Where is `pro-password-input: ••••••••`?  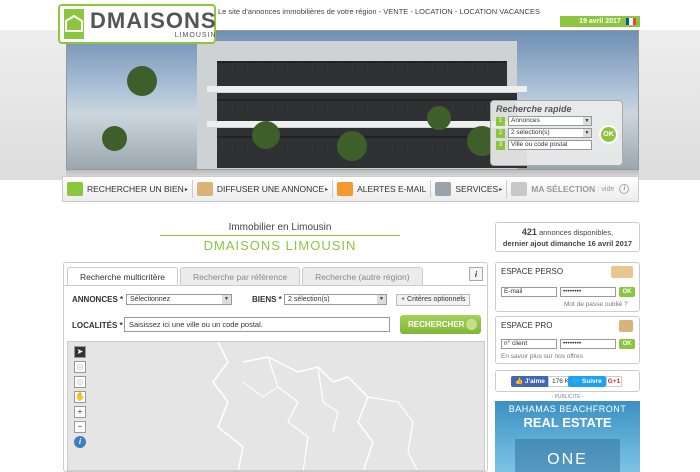 pro-password-input: •••••••• is located at coordinates (588, 344).